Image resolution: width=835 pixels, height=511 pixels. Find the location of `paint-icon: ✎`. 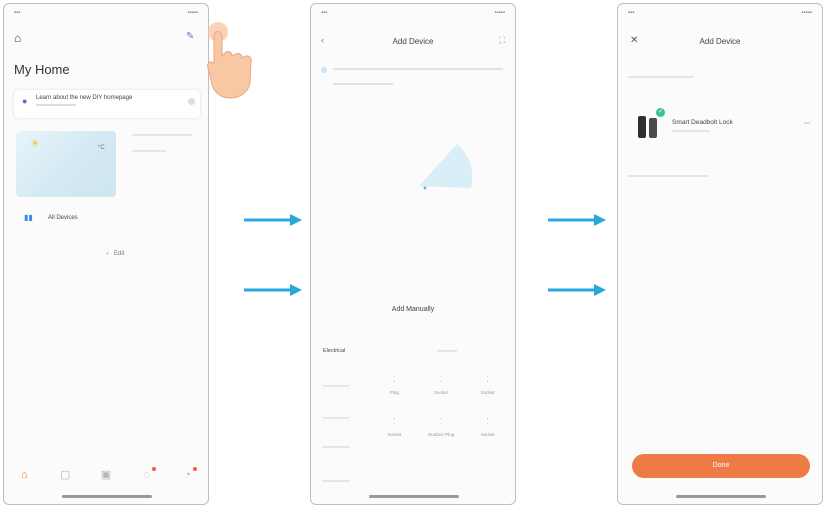

paint-icon: ✎ is located at coordinates (190, 36).